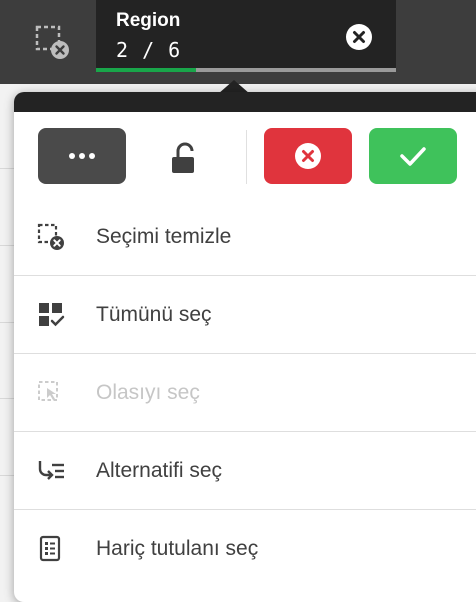  What do you see at coordinates (51, 470) in the screenshot?
I see `select-alternative-icon` at bounding box center [51, 470].